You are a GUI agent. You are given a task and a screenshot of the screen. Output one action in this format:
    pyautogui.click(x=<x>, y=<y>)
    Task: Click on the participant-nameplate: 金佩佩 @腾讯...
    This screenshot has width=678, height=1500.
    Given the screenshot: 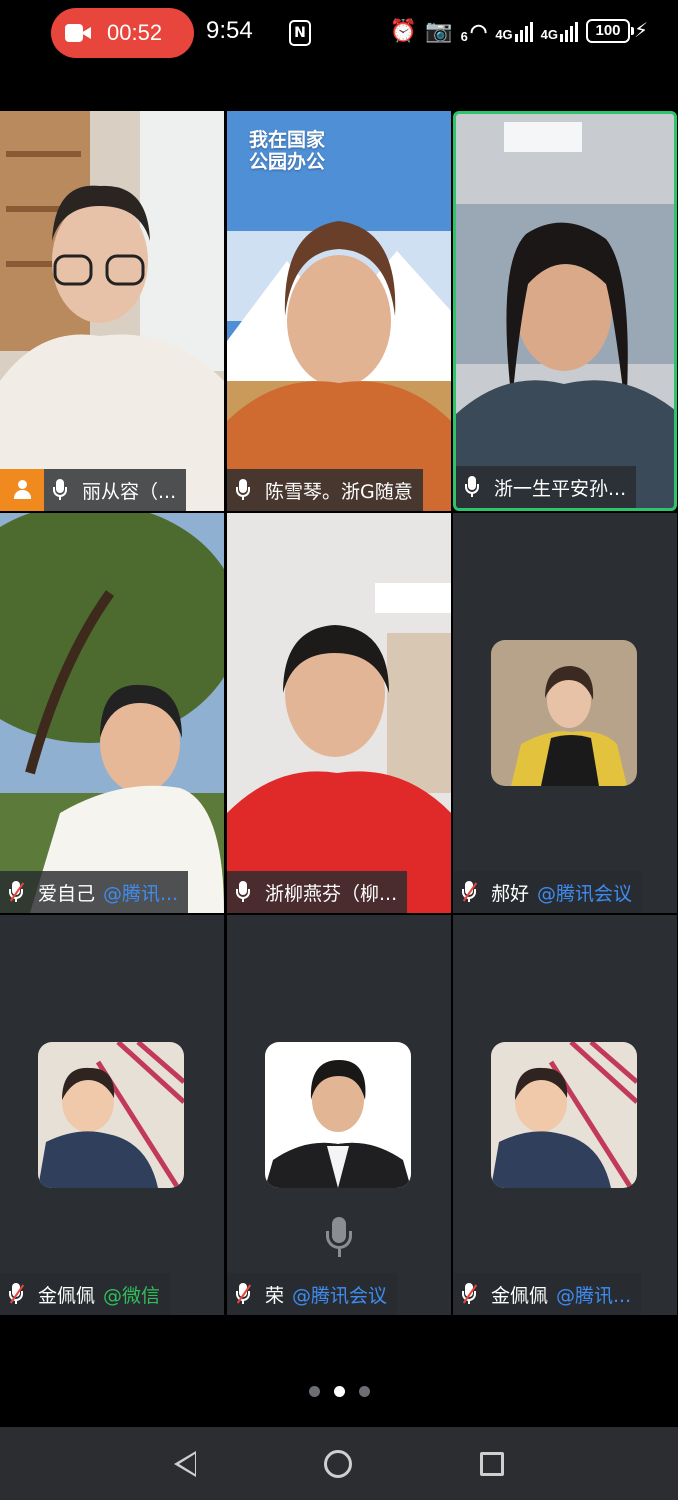 What is the action you would take?
    pyautogui.click(x=547, y=1294)
    